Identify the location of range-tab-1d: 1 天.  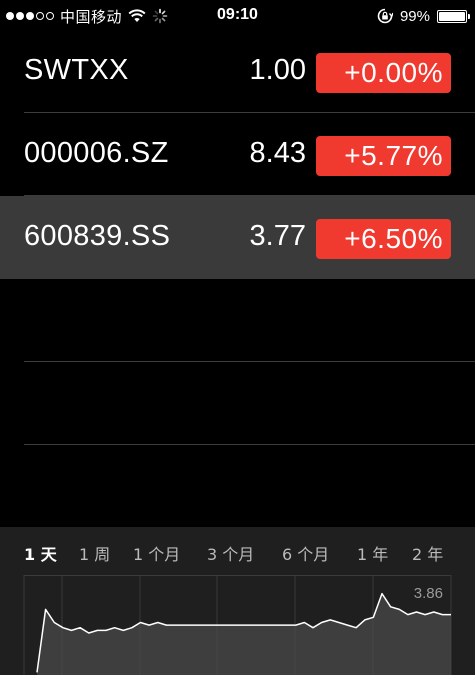
(40, 553).